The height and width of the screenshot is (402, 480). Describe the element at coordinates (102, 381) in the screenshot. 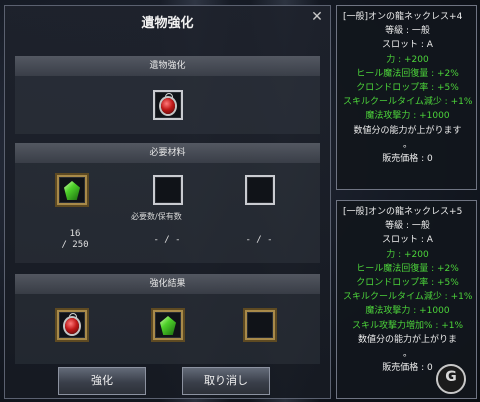

I see `enhance-button: 強化` at that location.